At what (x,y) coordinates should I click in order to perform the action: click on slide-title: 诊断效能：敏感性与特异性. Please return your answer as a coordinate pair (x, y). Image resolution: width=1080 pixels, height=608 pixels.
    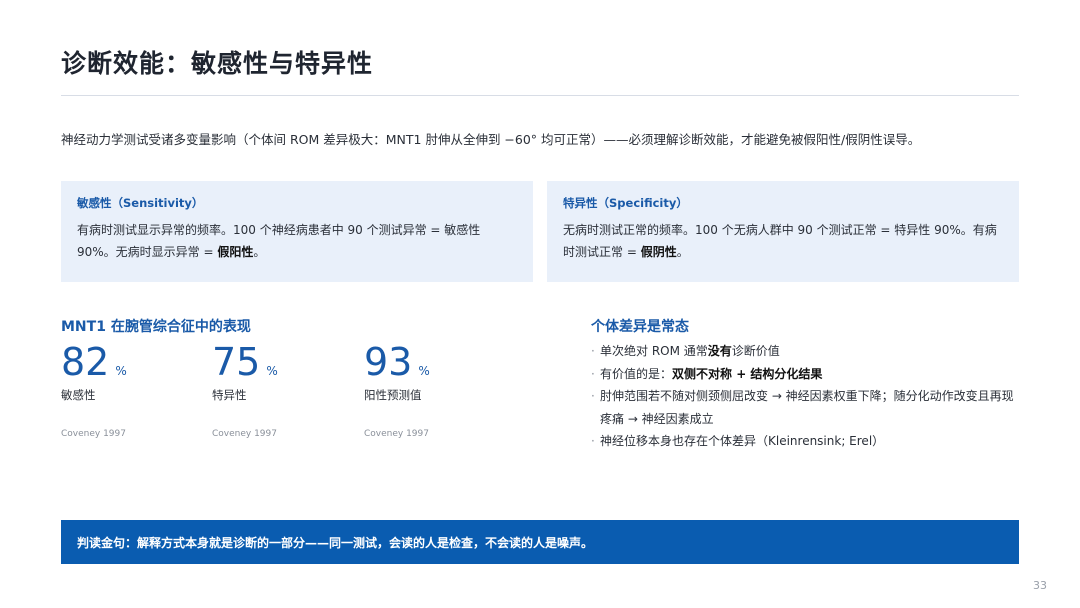
    Looking at the image, I should click on (217, 63).